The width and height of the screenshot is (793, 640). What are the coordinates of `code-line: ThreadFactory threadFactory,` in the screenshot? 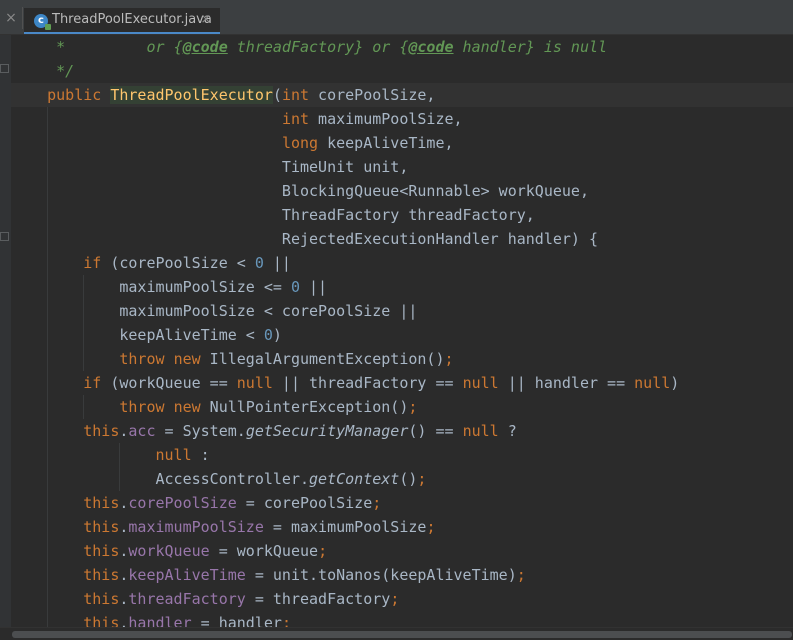 It's located at (273, 215).